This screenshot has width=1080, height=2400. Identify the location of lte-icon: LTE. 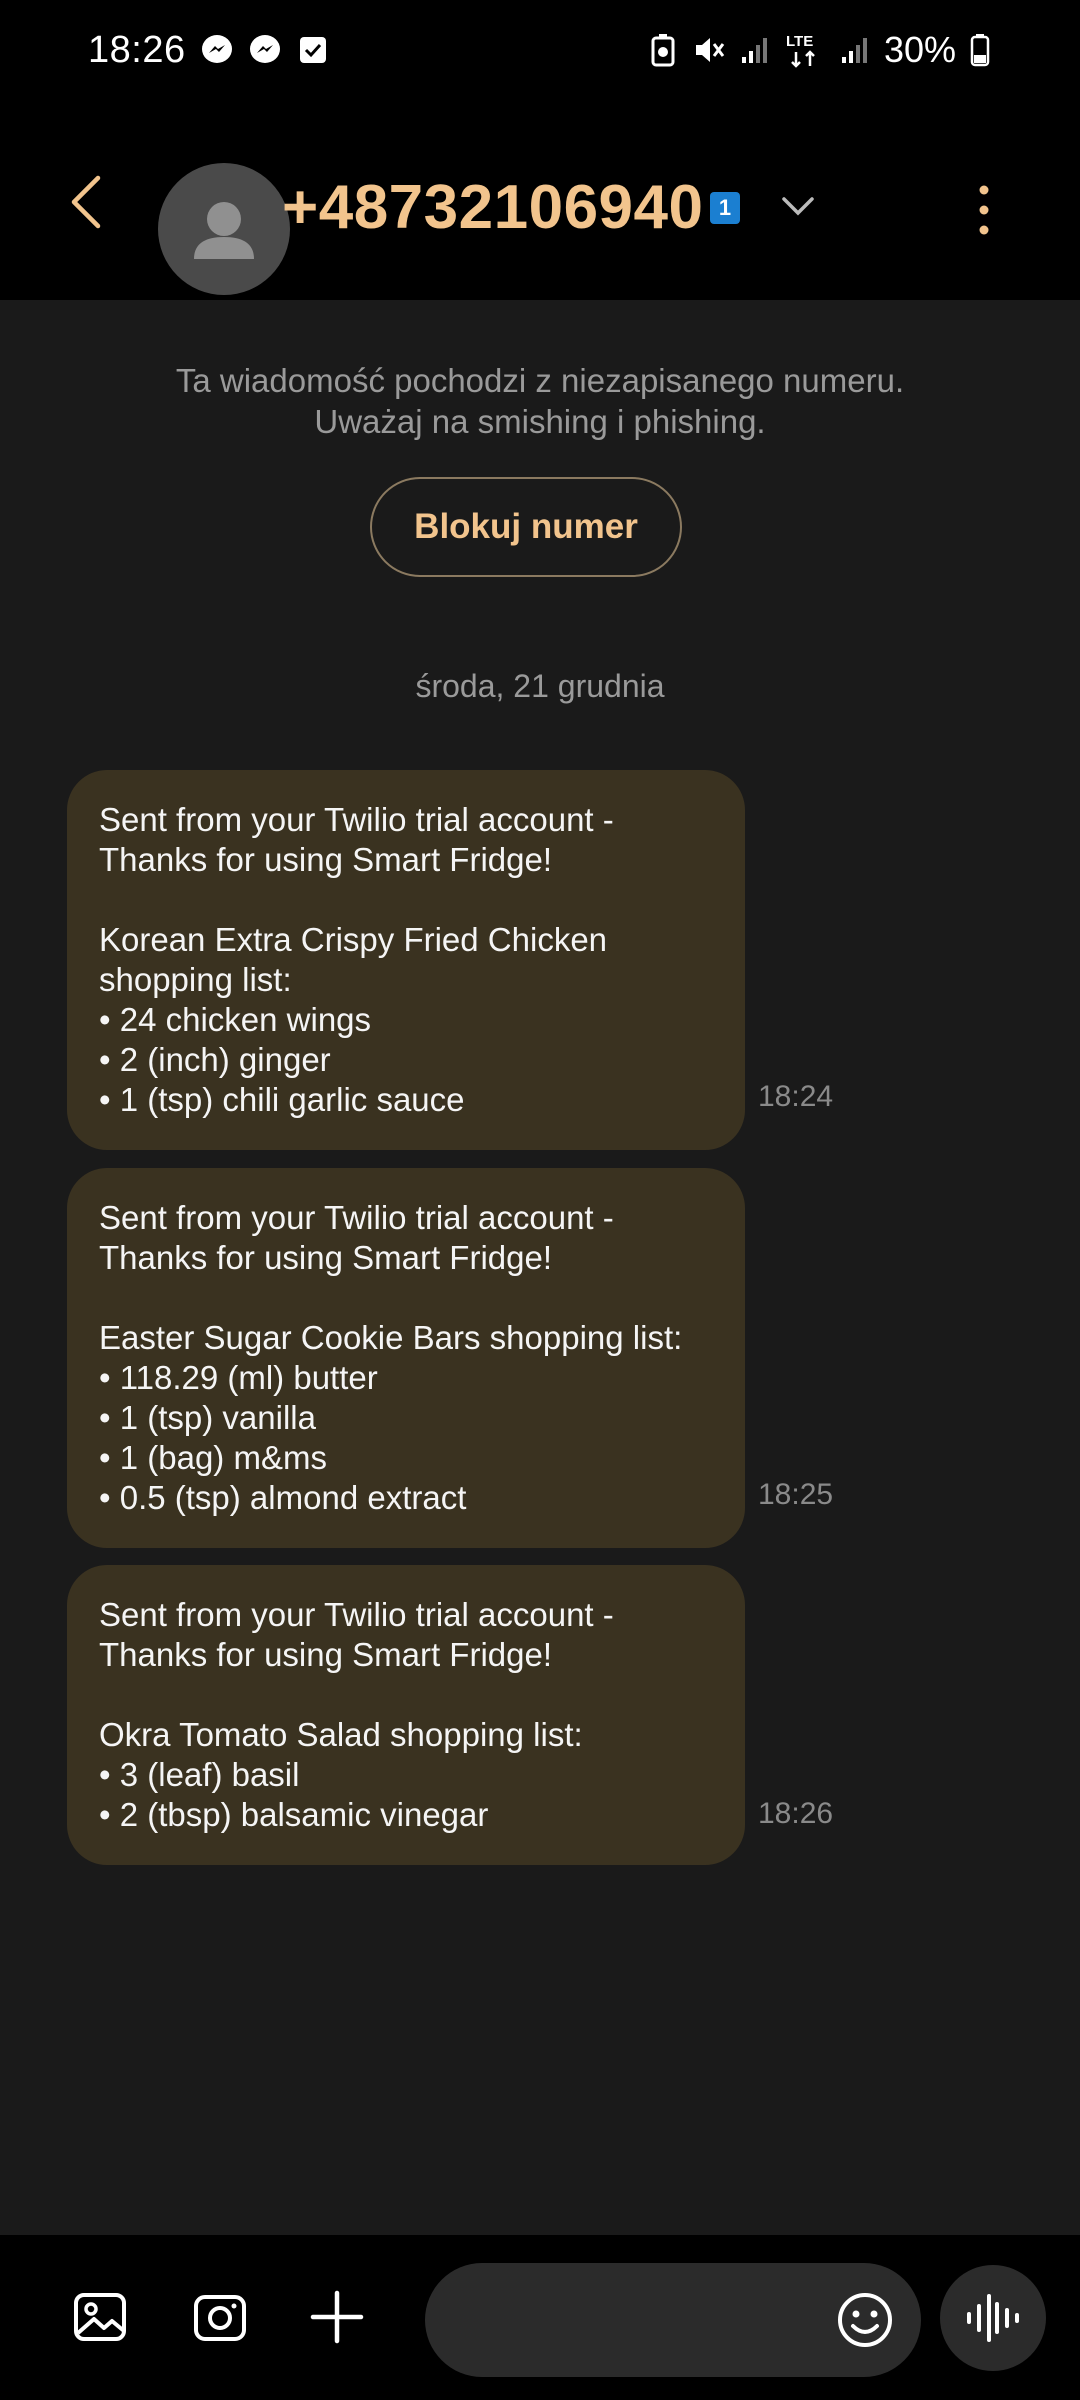
(805, 50).